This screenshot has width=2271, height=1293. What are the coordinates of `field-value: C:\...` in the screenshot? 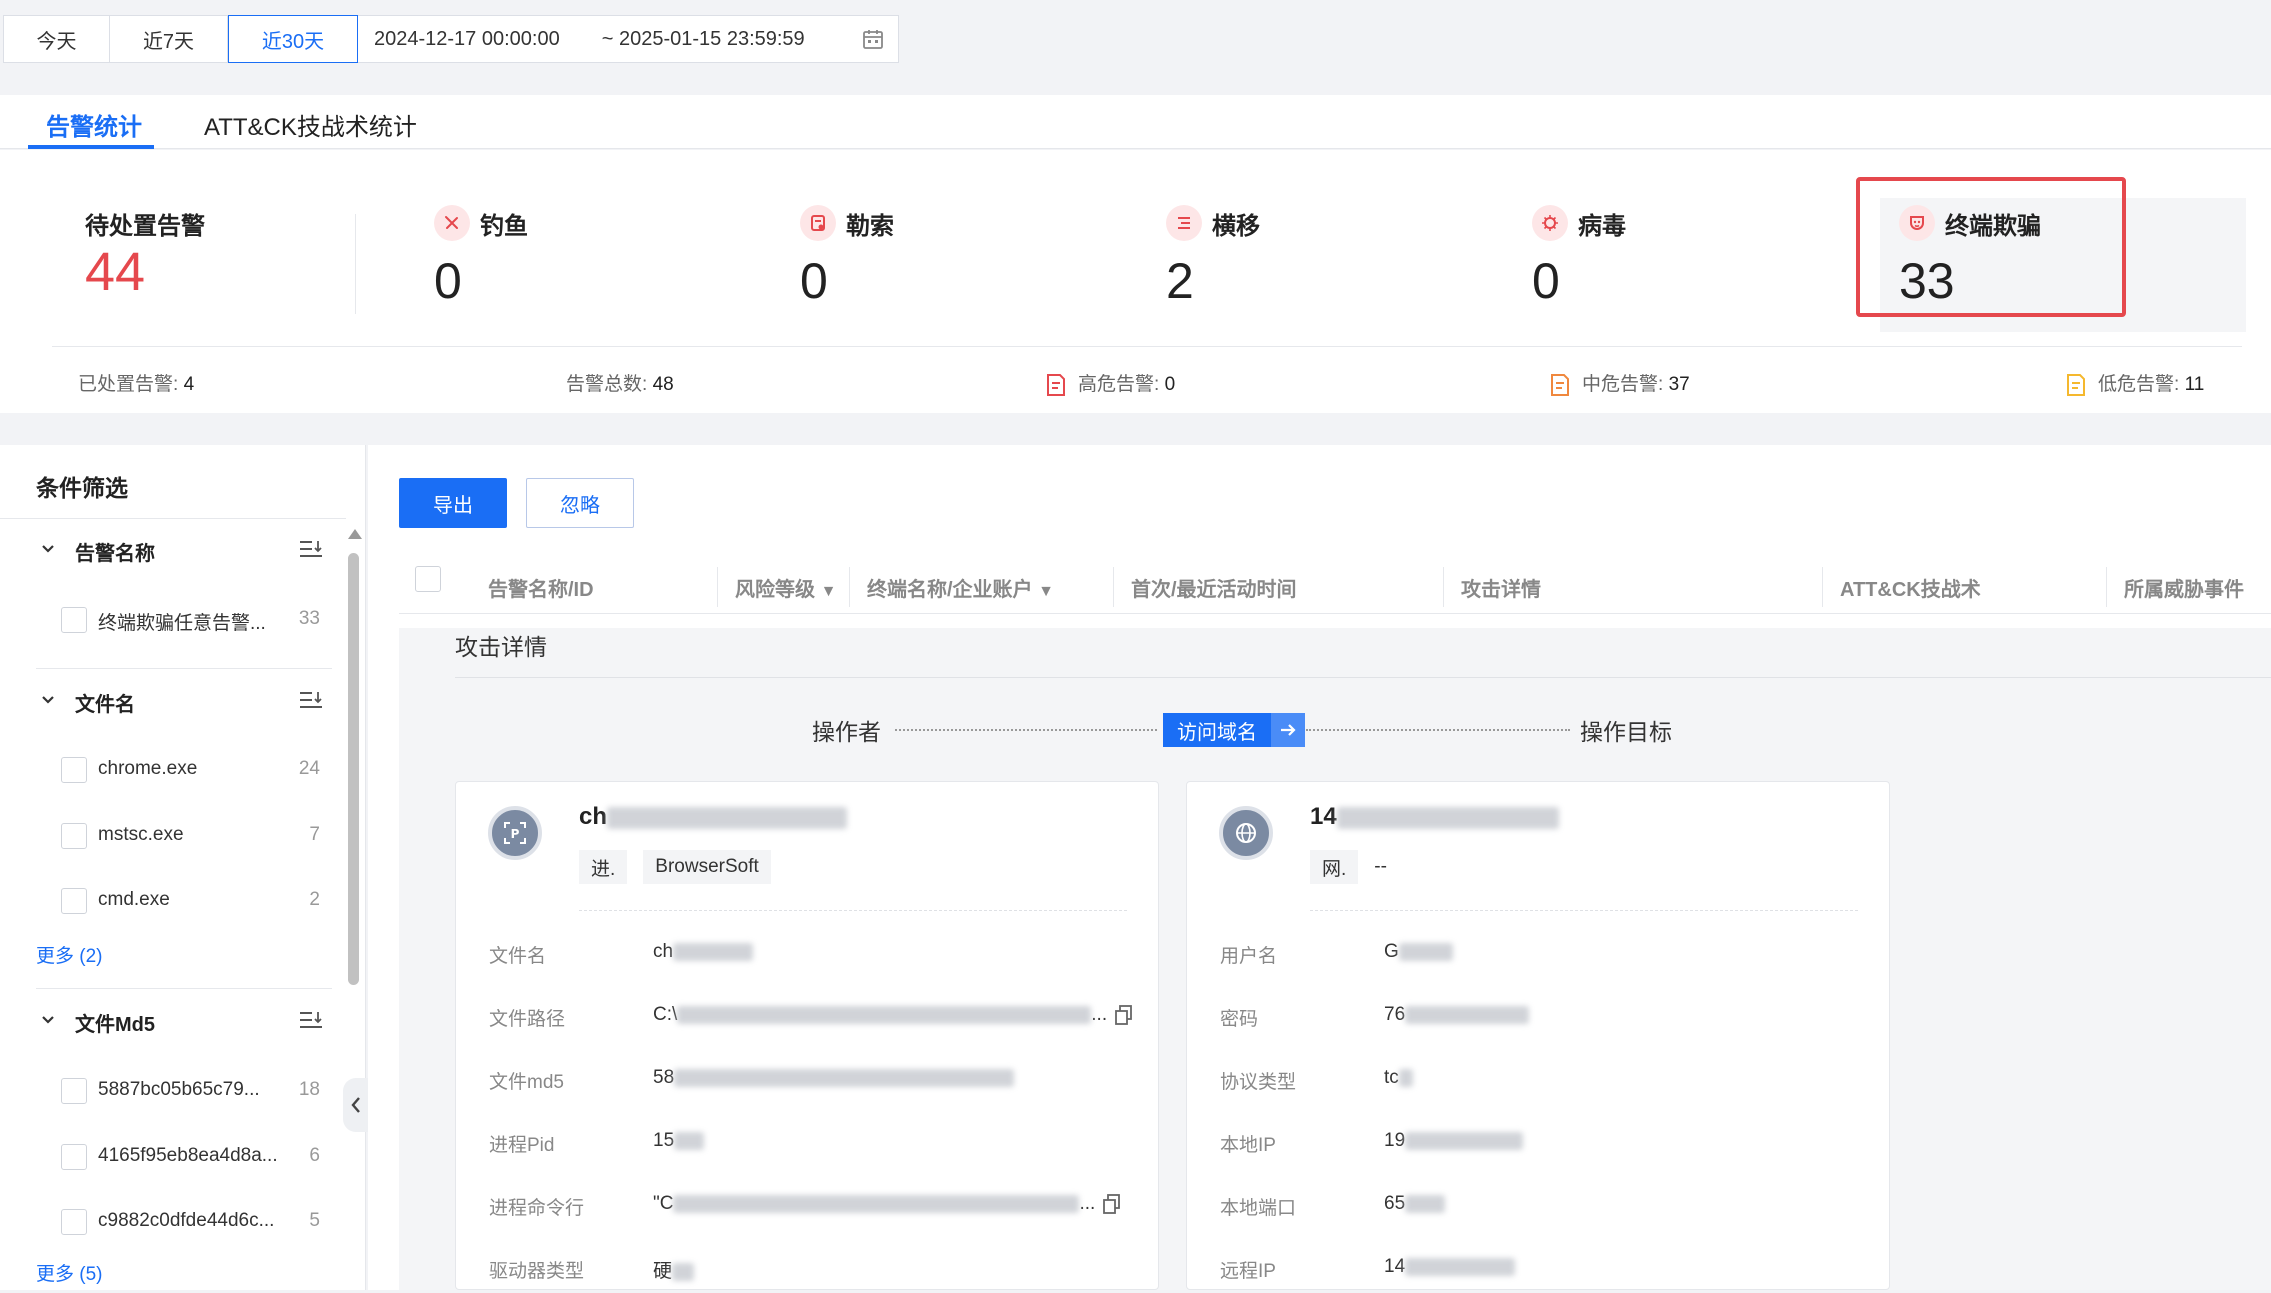 It's located at (893, 1015).